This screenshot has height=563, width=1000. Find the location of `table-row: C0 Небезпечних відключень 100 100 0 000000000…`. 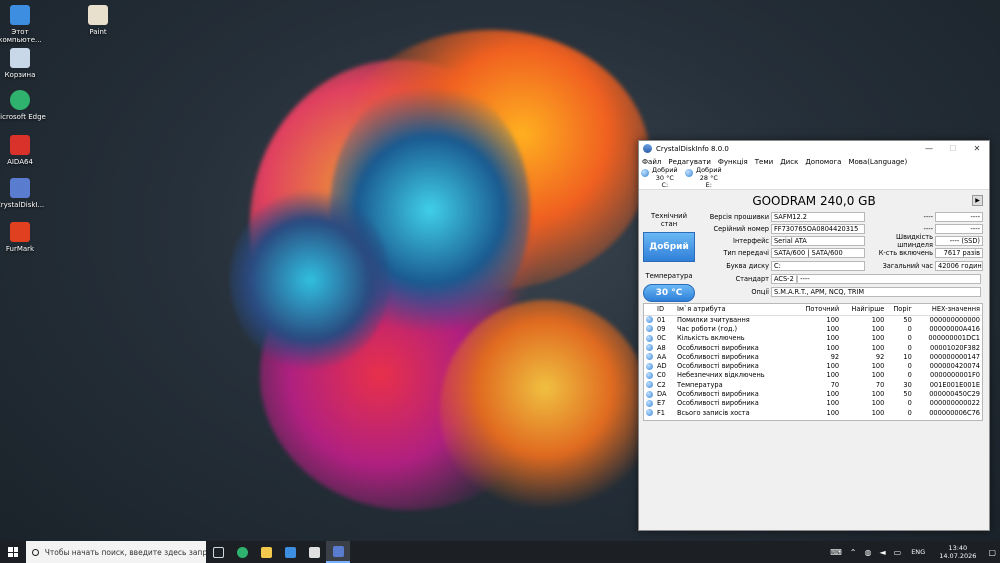

table-row: C0 Небезпечних відключень 100 100 0 000000000… is located at coordinates (813, 375).